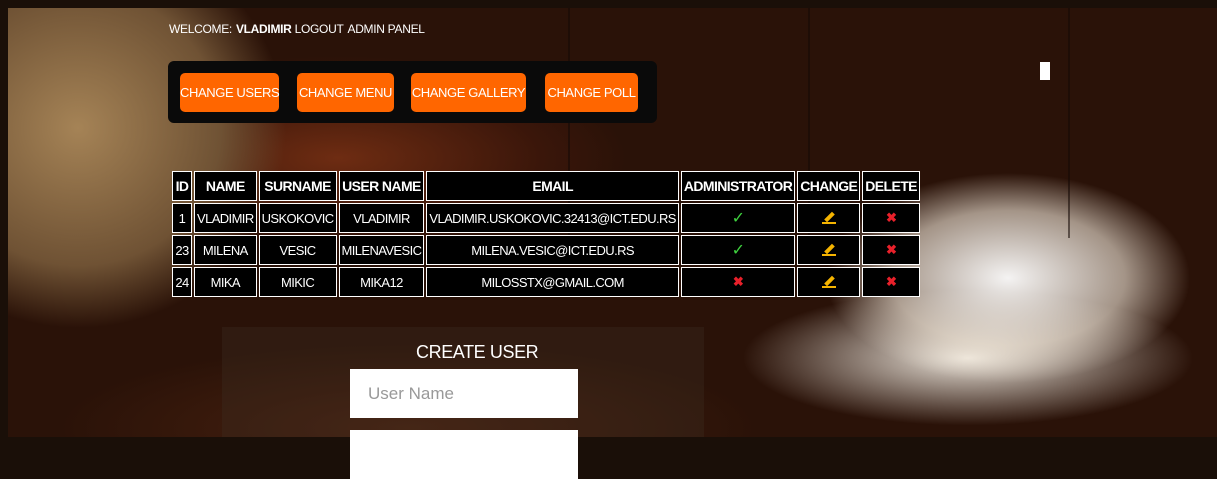  Describe the element at coordinates (182, 218) in the screenshot. I see `cell-id: 1` at that location.